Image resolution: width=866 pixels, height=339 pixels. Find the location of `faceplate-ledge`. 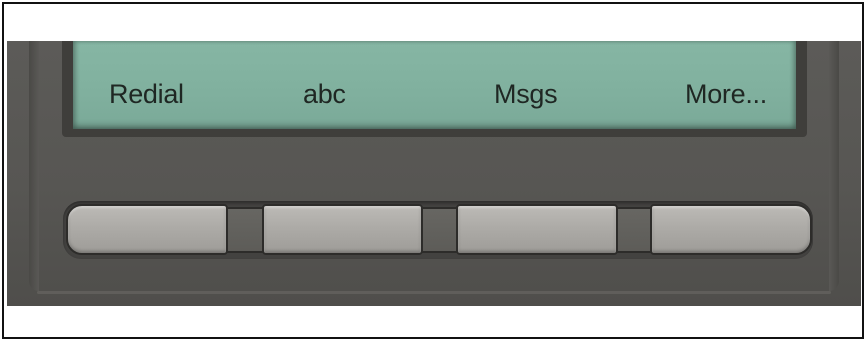

faceplate-ledge is located at coordinates (434, 292).